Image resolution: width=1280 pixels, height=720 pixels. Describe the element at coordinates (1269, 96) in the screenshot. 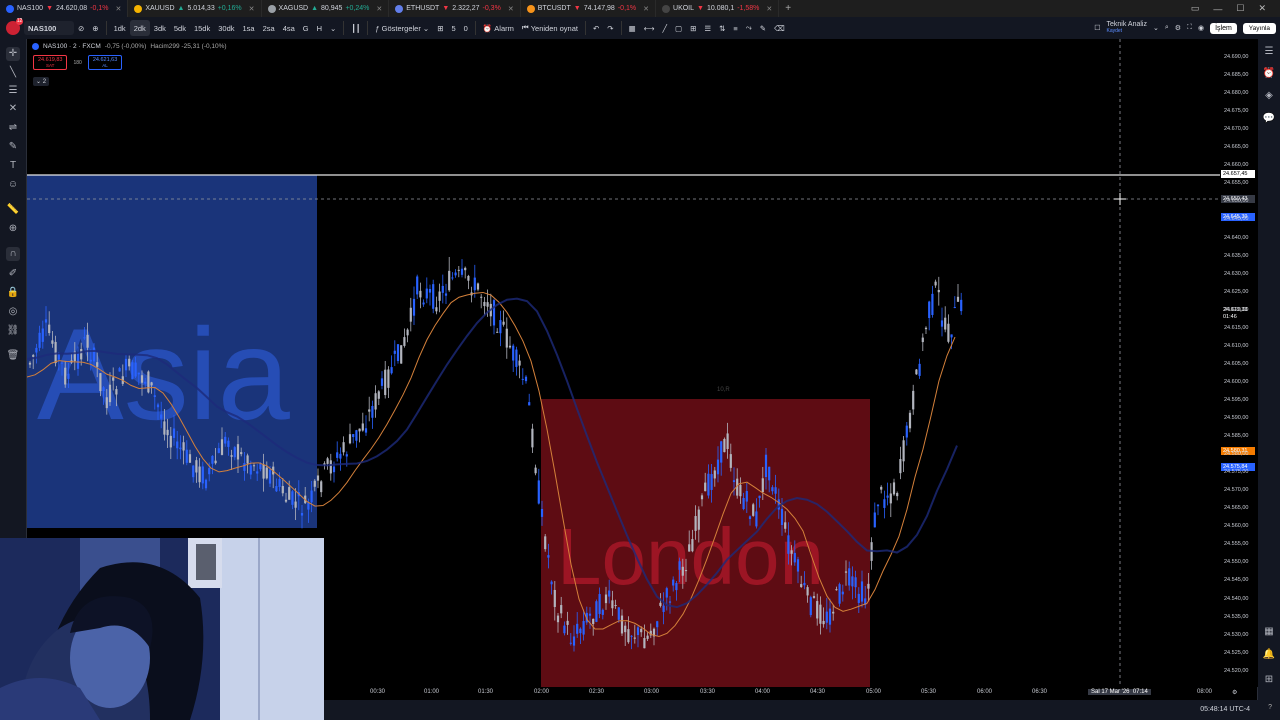

I see `layers-icon: ◈` at that location.